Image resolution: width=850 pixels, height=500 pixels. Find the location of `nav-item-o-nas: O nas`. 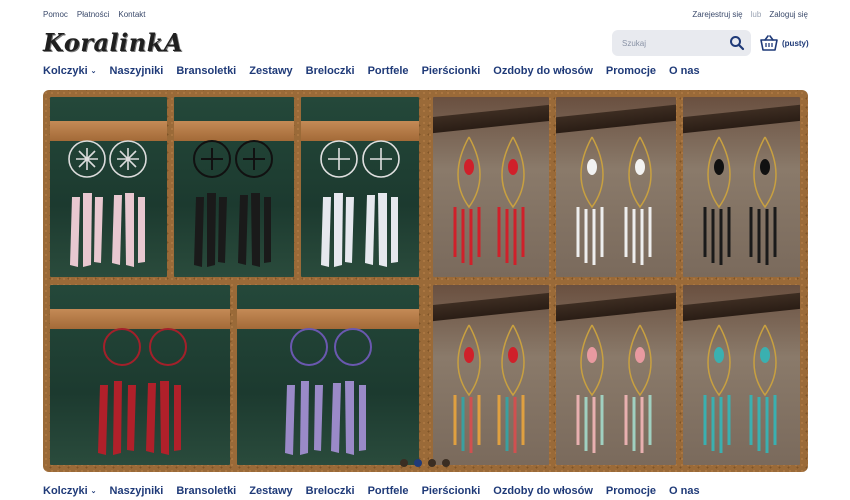

nav-item-o-nas: O nas is located at coordinates (684, 71).